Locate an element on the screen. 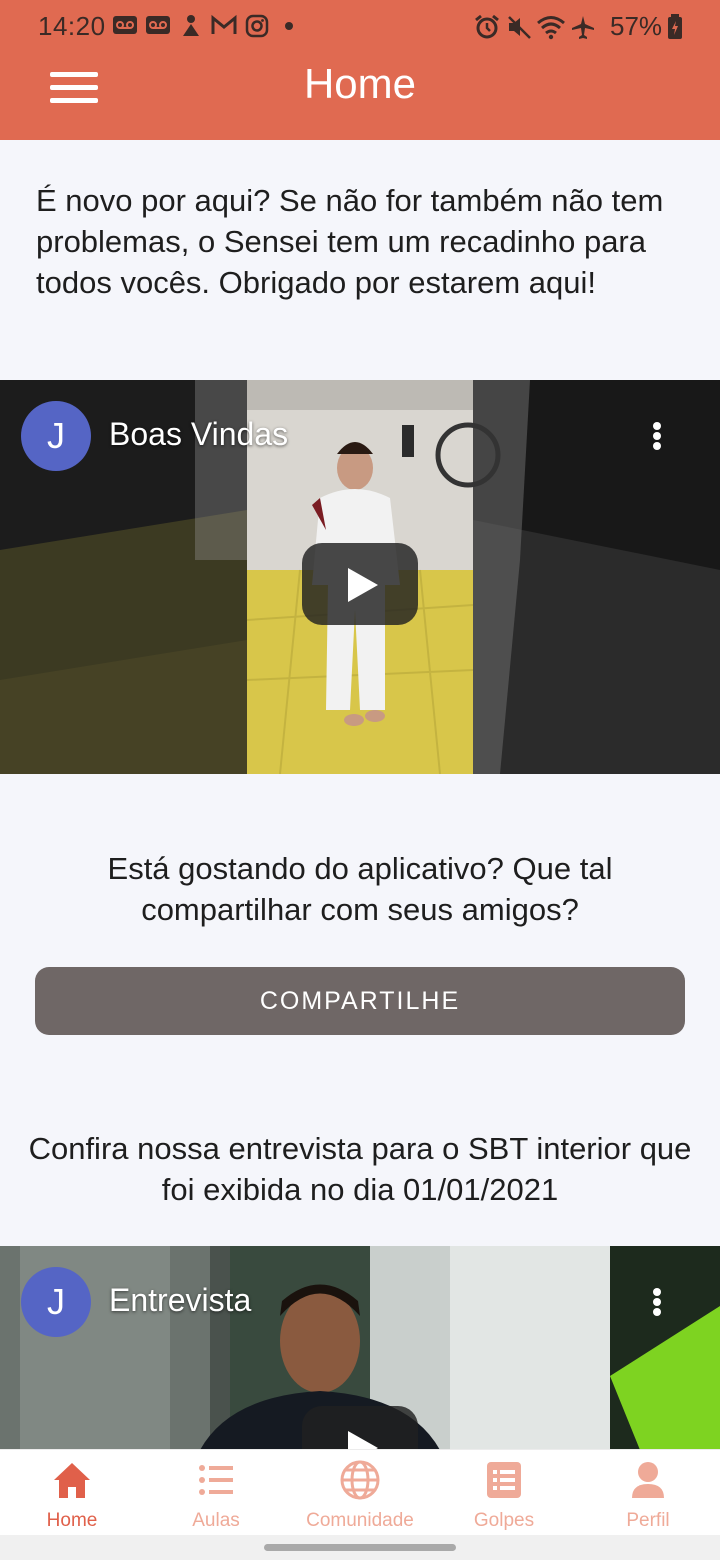  list-icon is located at coordinates (216, 1480).